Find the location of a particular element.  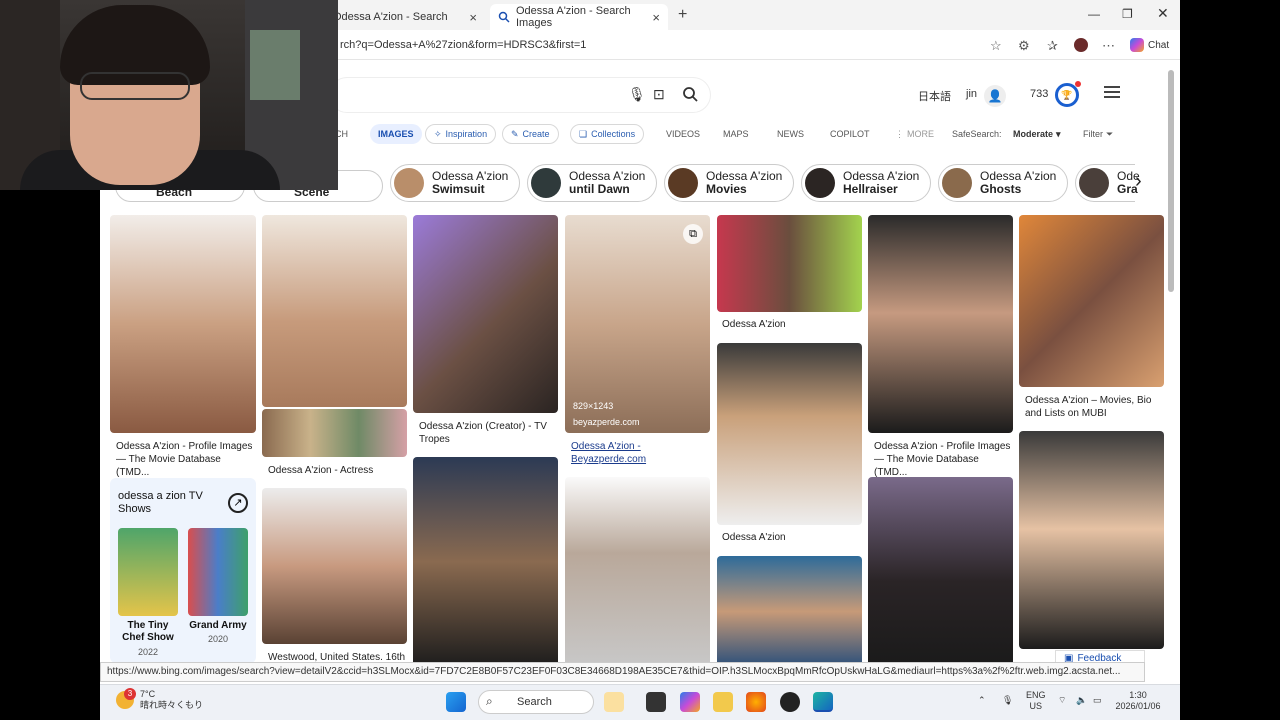

extensions-icon: ⚙ is located at coordinates (1024, 46).